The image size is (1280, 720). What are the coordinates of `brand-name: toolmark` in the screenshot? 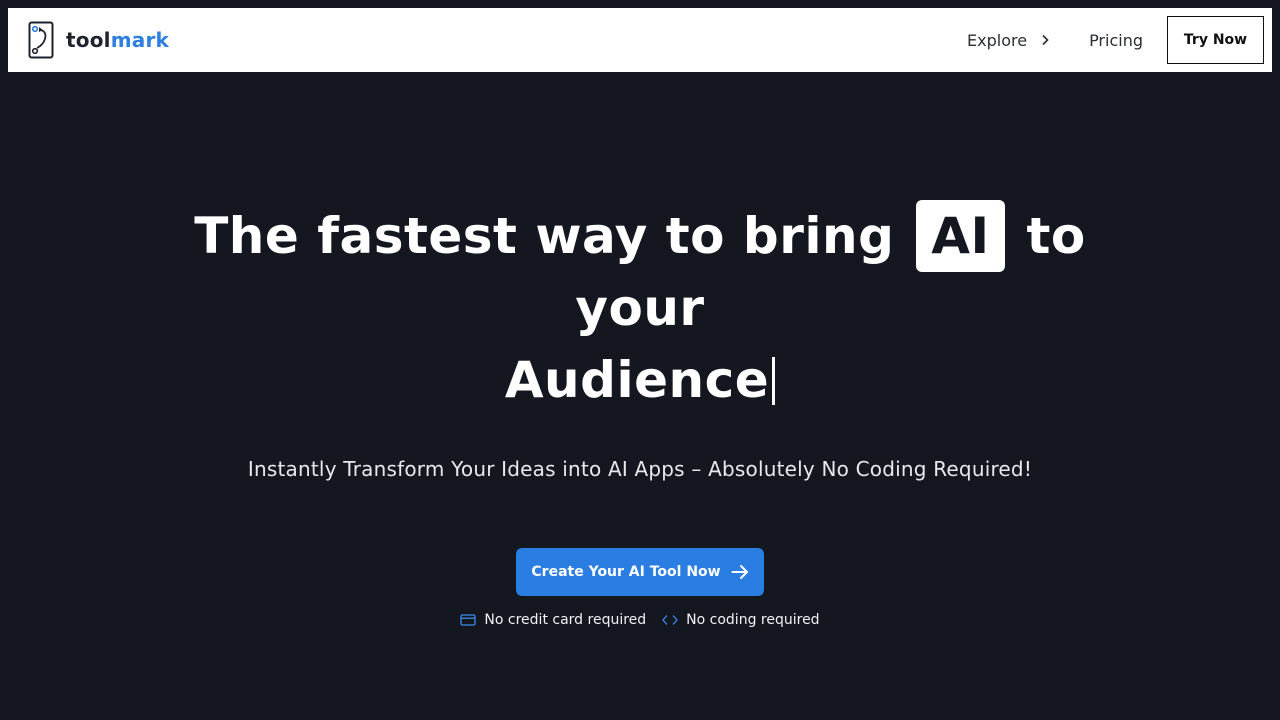 It's located at (117, 40).